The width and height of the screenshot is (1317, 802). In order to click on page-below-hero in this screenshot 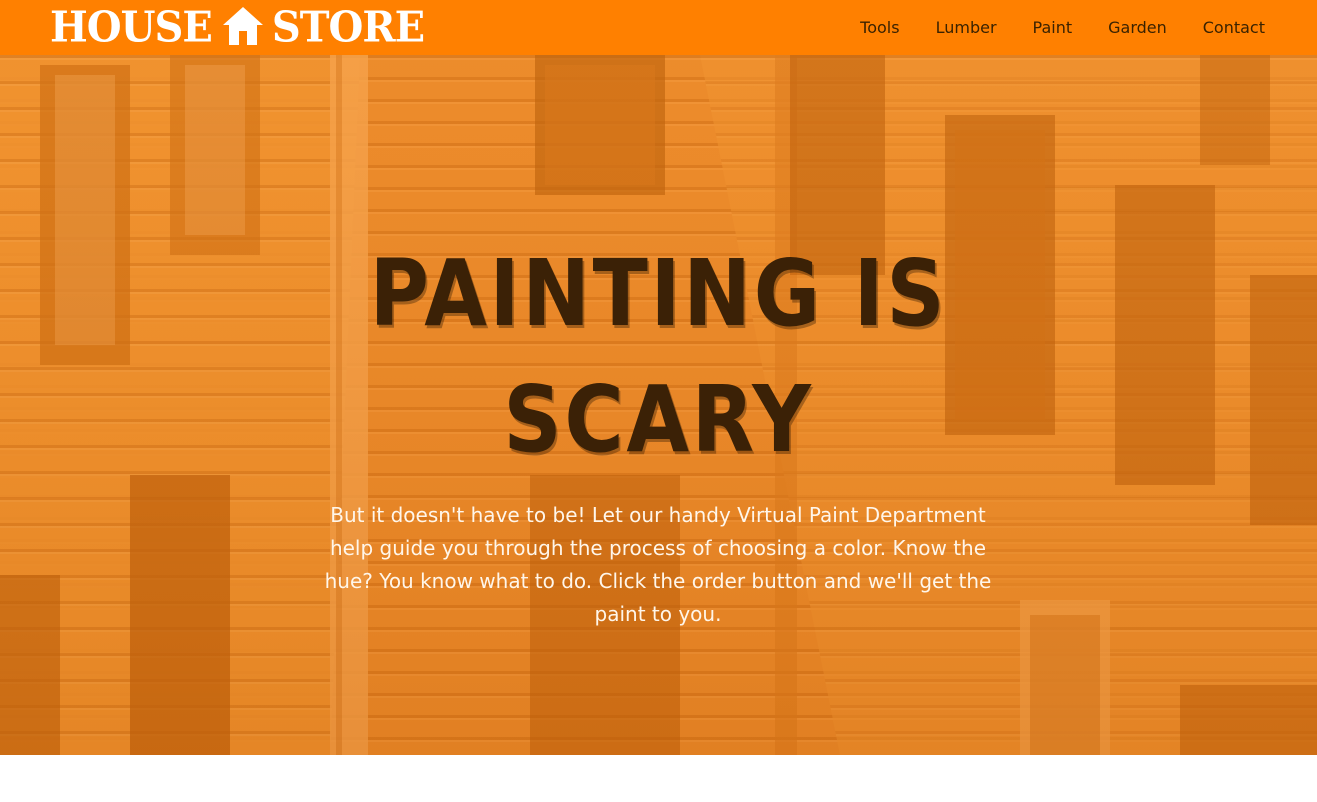, I will do `click(658, 778)`.